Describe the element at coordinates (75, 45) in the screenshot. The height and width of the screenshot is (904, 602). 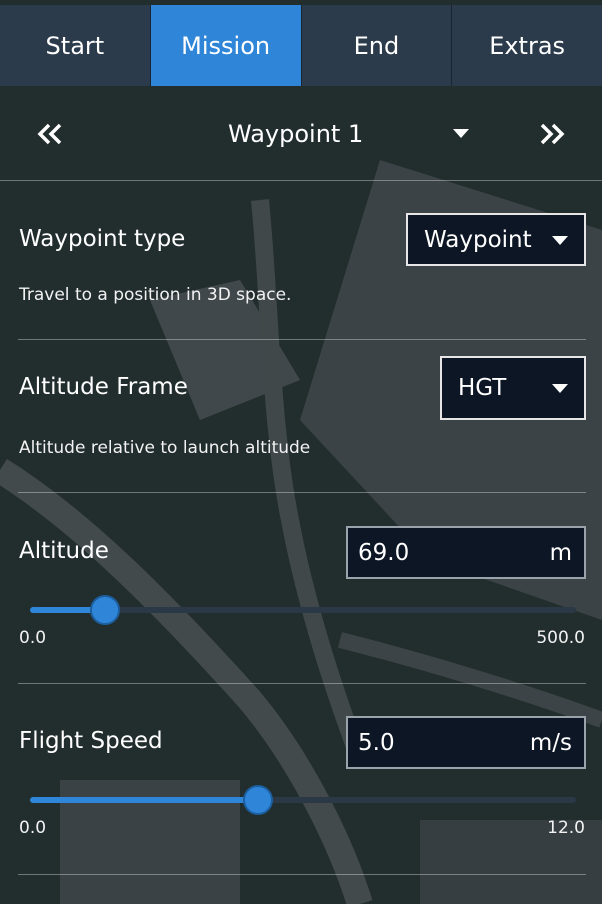
I see `tab-start: Start` at that location.